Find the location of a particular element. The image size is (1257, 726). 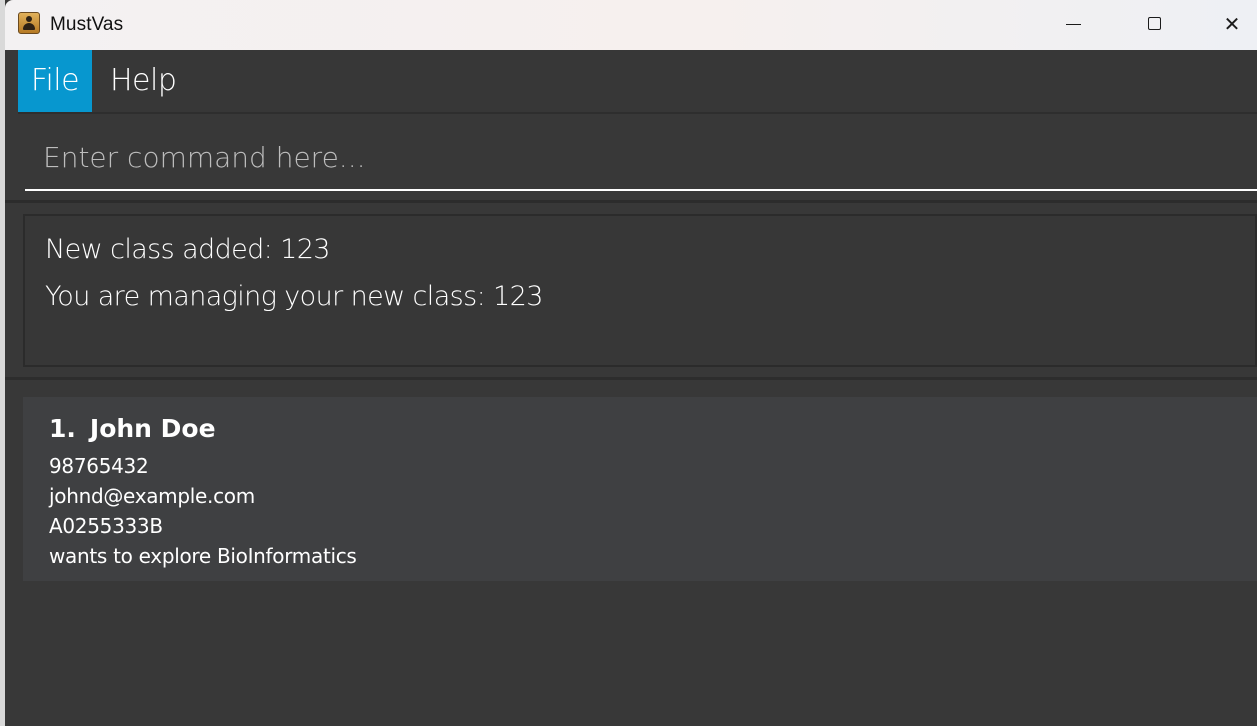

result-message-line: New class added: 123 is located at coordinates (187, 249).